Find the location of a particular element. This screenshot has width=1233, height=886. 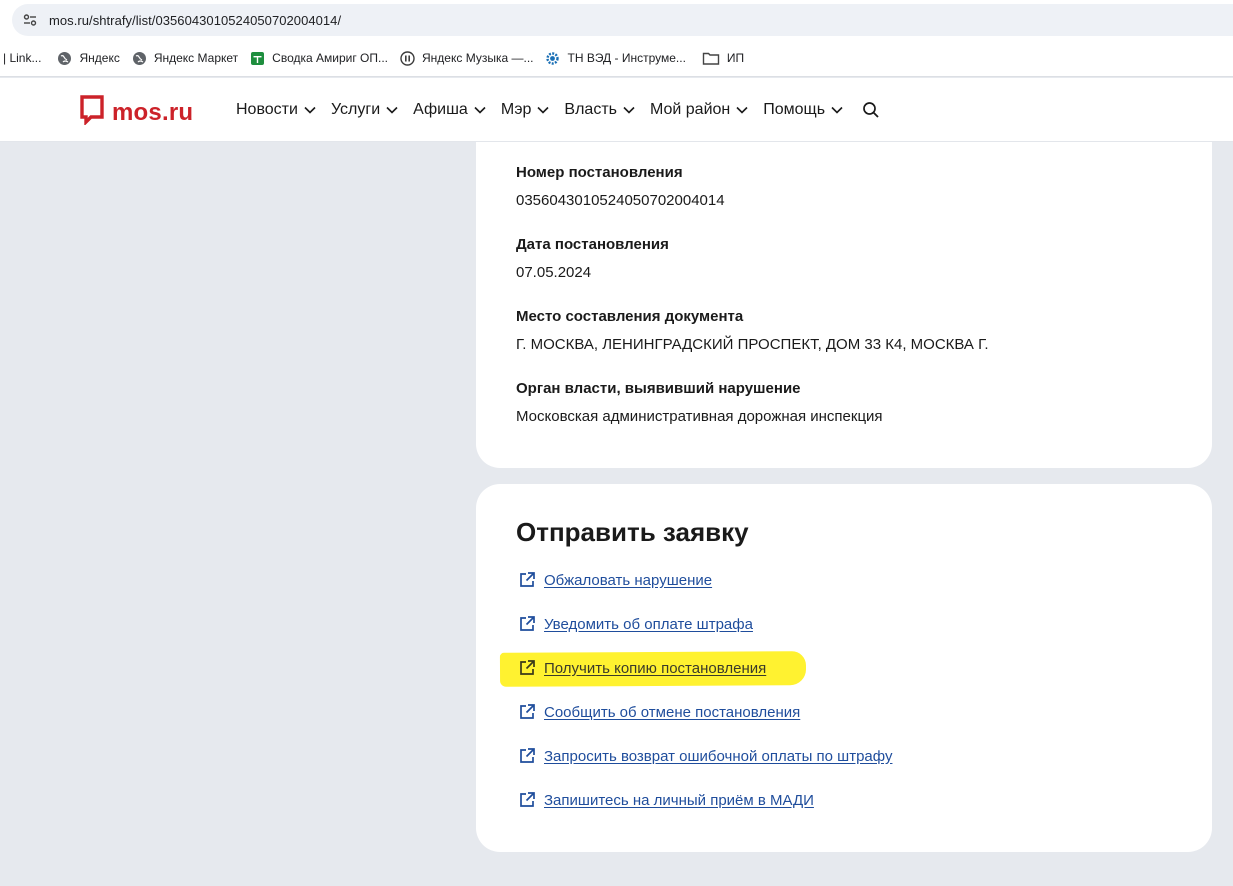

nav-mayor: Мэр is located at coordinates (525, 110).